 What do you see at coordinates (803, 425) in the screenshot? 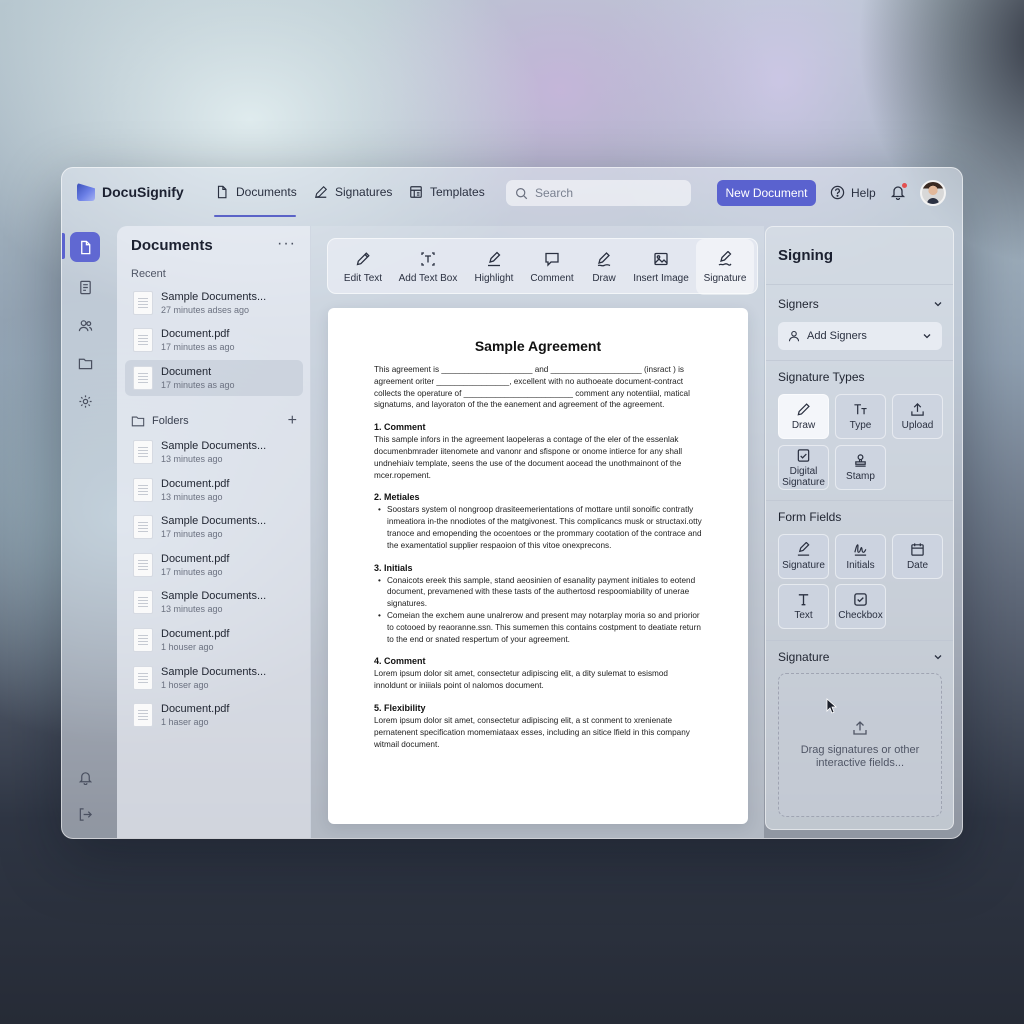
I see `tile-label: Draw` at bounding box center [803, 425].